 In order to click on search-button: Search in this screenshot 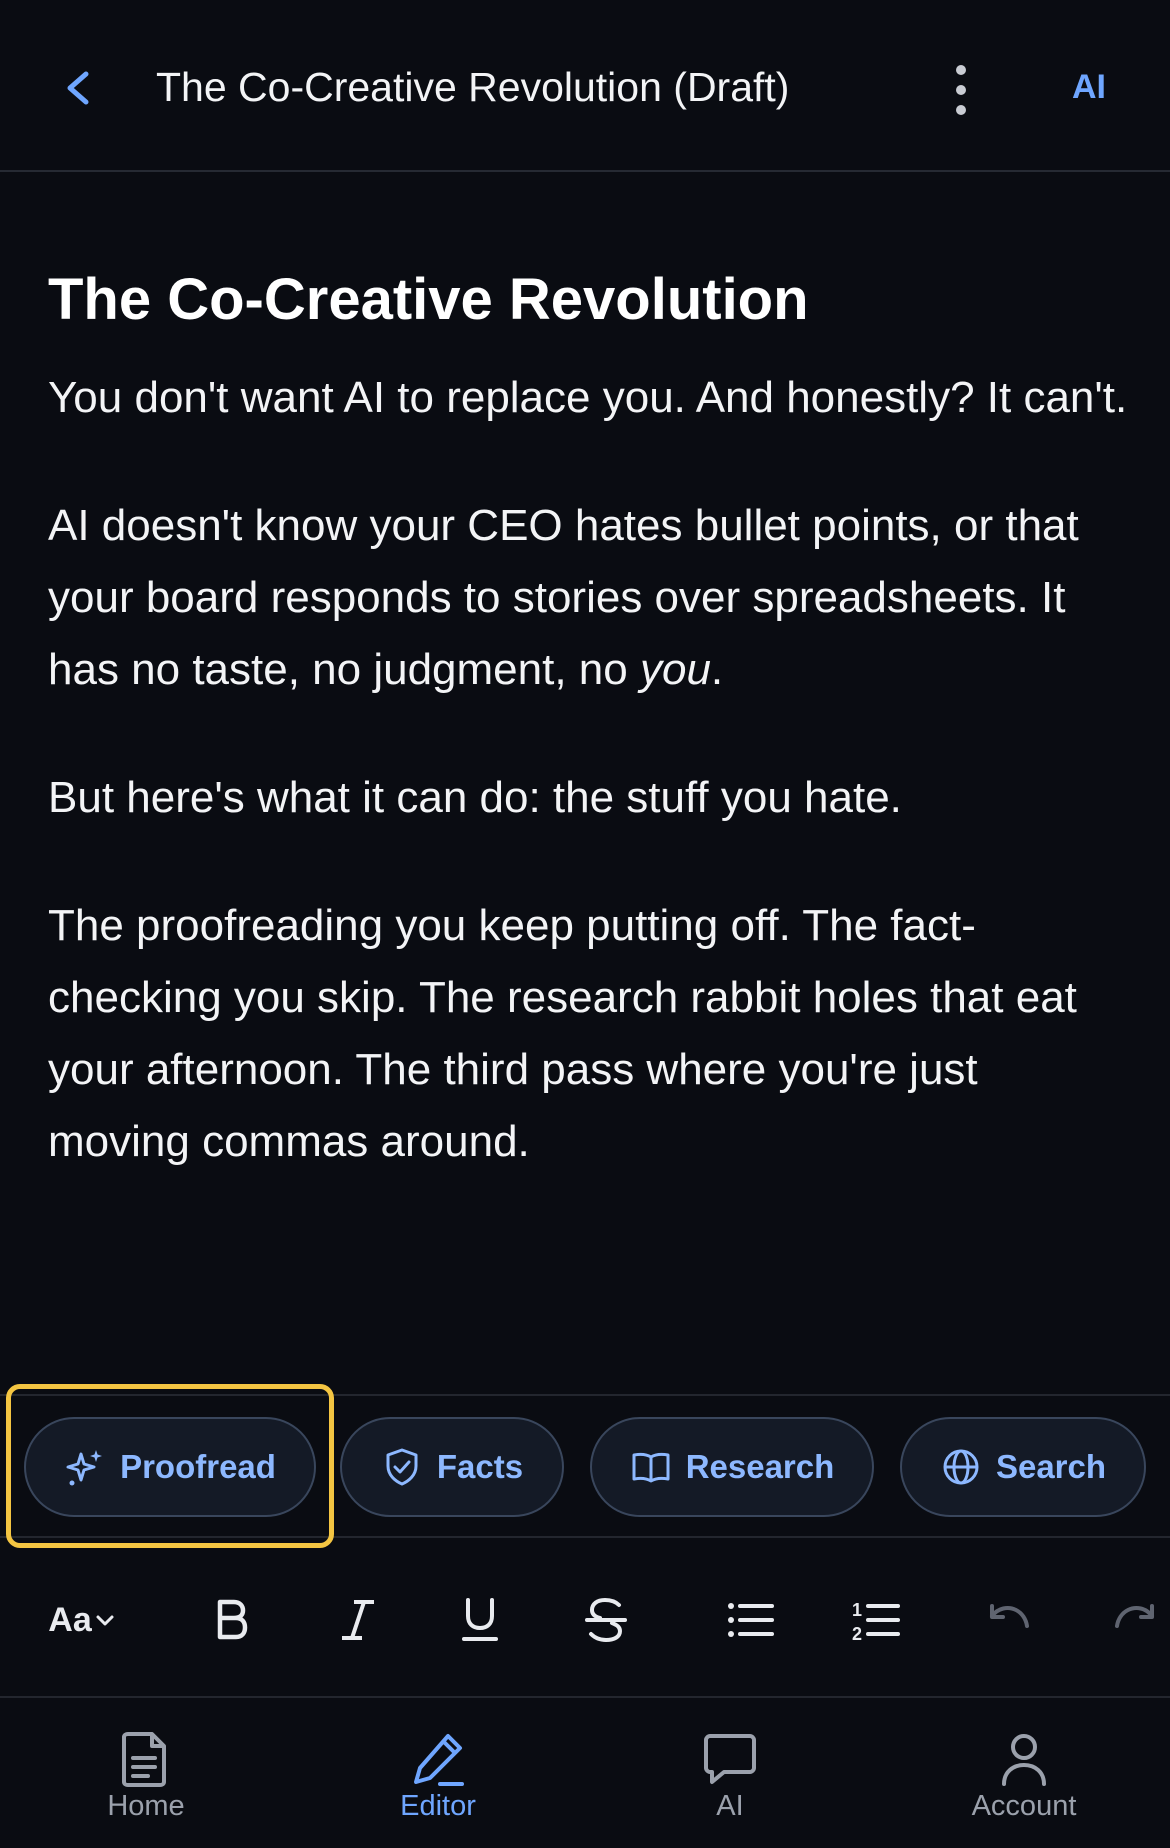, I will do `click(1023, 1467)`.